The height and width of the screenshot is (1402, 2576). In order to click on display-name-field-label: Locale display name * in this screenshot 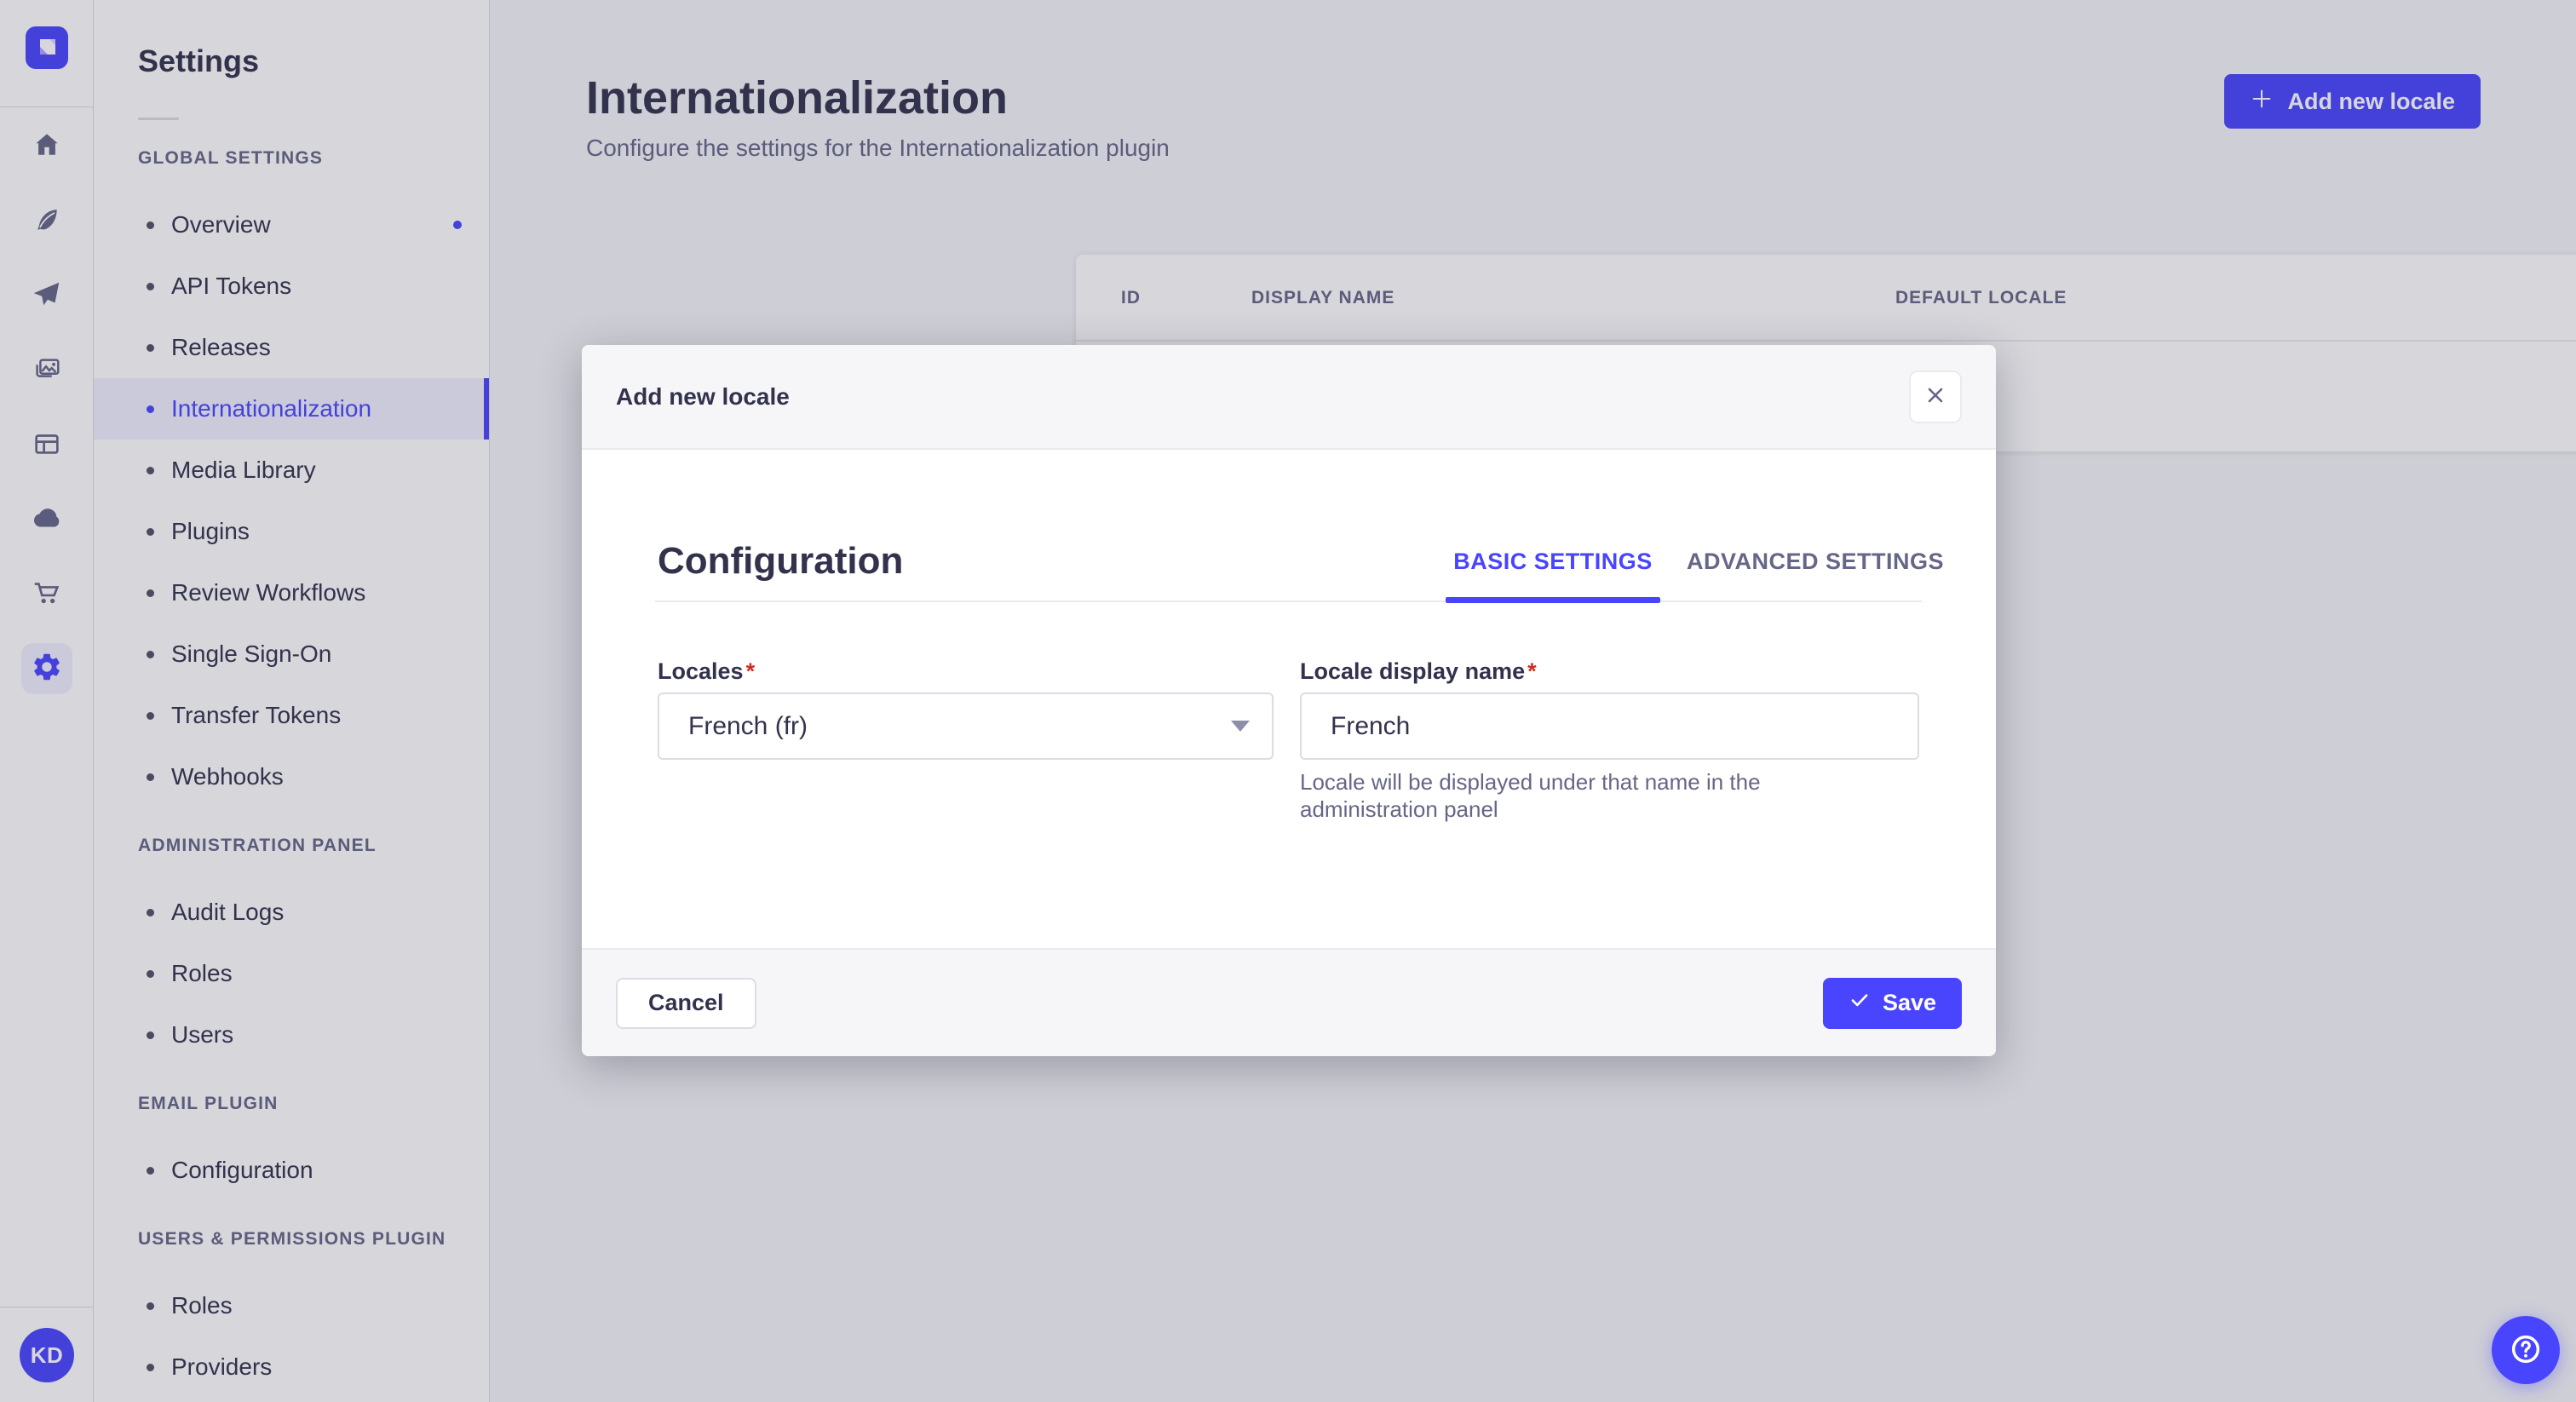, I will do `click(1419, 671)`.